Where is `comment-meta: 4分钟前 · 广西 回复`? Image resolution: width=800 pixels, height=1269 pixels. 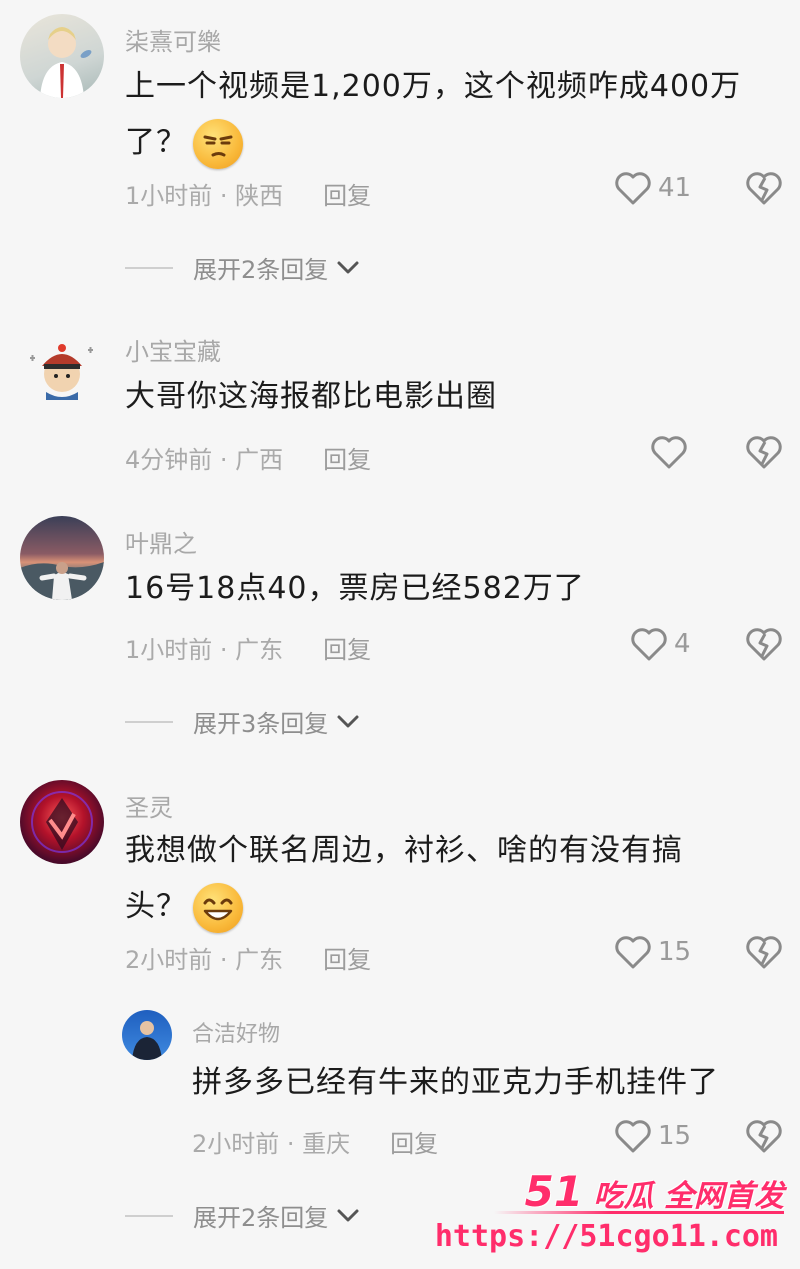 comment-meta: 4分钟前 · 广西 回复 is located at coordinates (248, 457).